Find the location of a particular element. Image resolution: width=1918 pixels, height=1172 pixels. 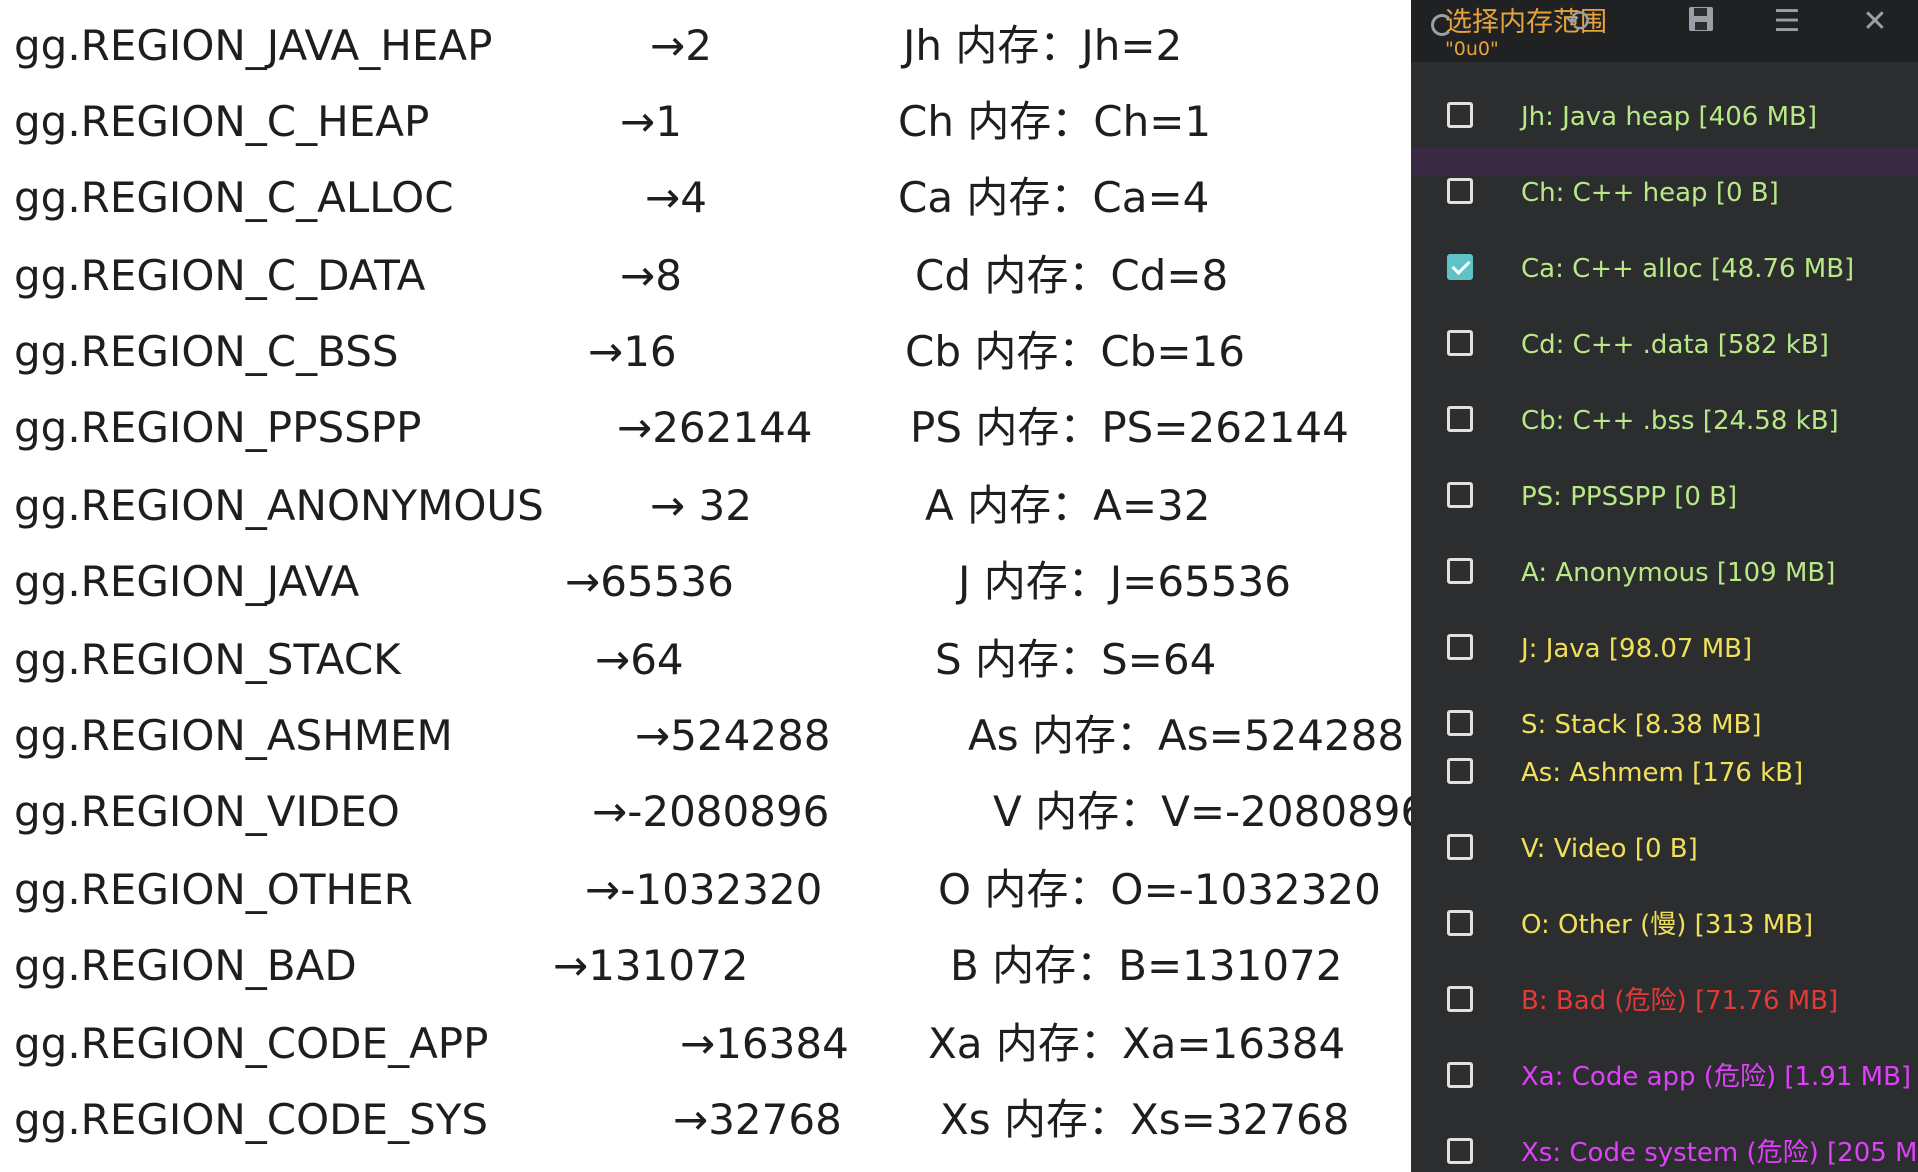

region-note: Jh 内存：Jh=2 is located at coordinates (1043, 45).